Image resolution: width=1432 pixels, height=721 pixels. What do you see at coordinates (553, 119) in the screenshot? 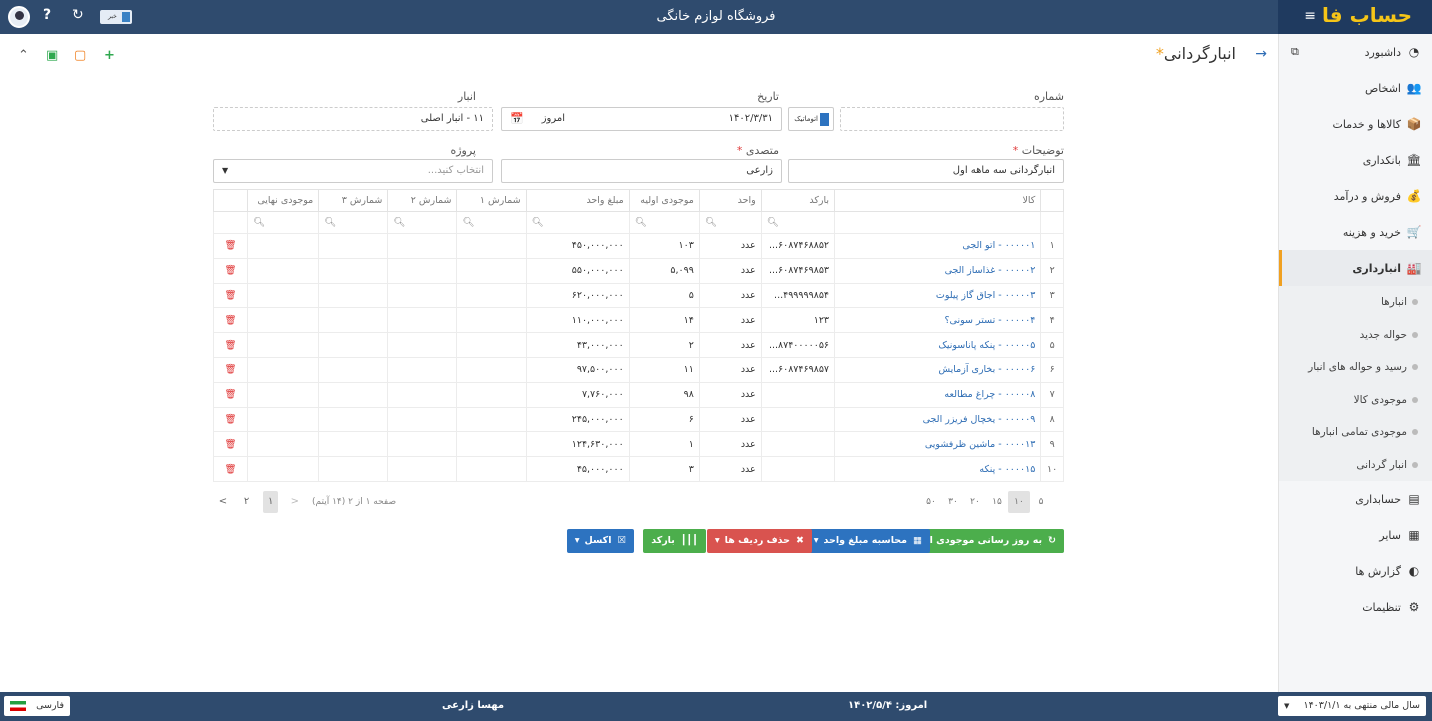
I see `today-shortcut: امروز` at bounding box center [553, 119].